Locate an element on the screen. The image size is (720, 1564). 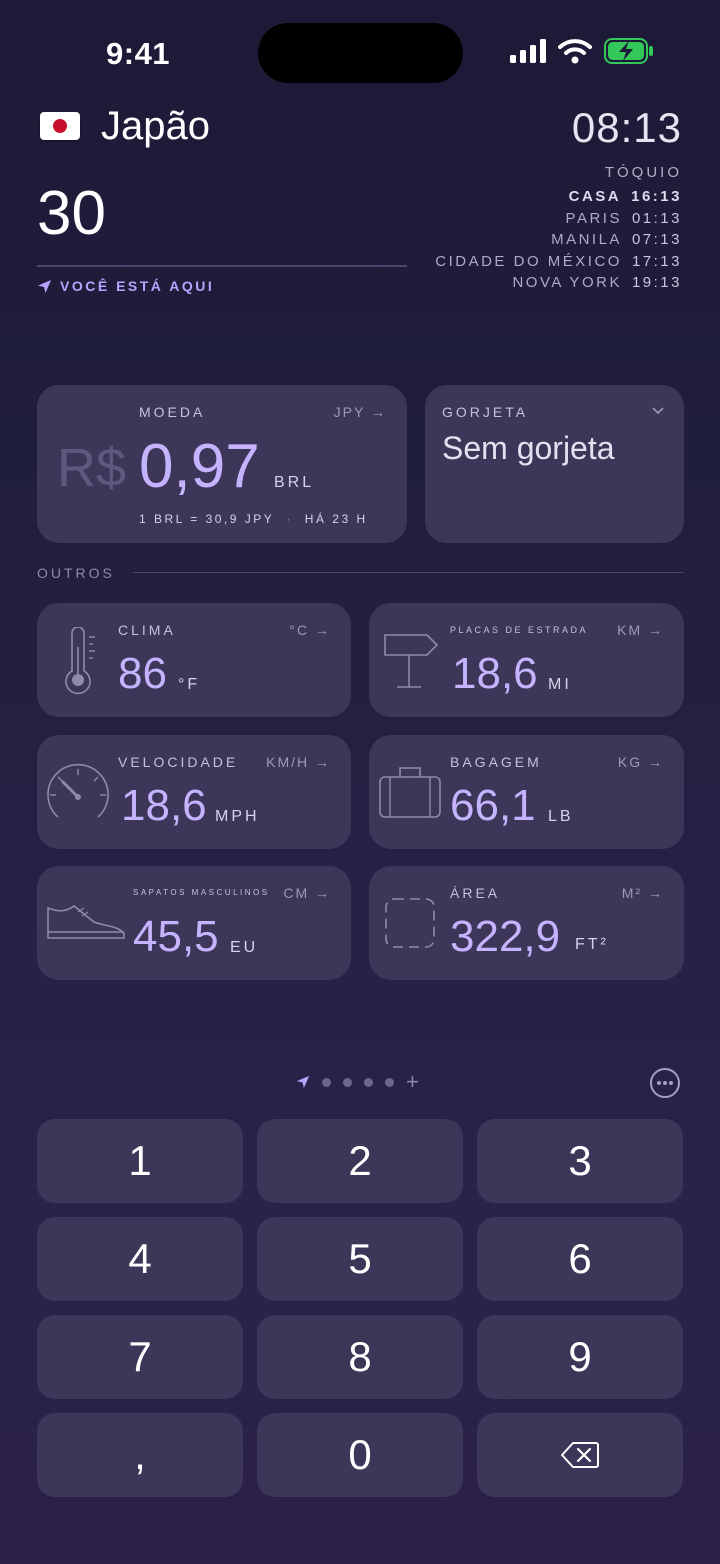
section-others-label: OUTROS is located at coordinates (76, 573).